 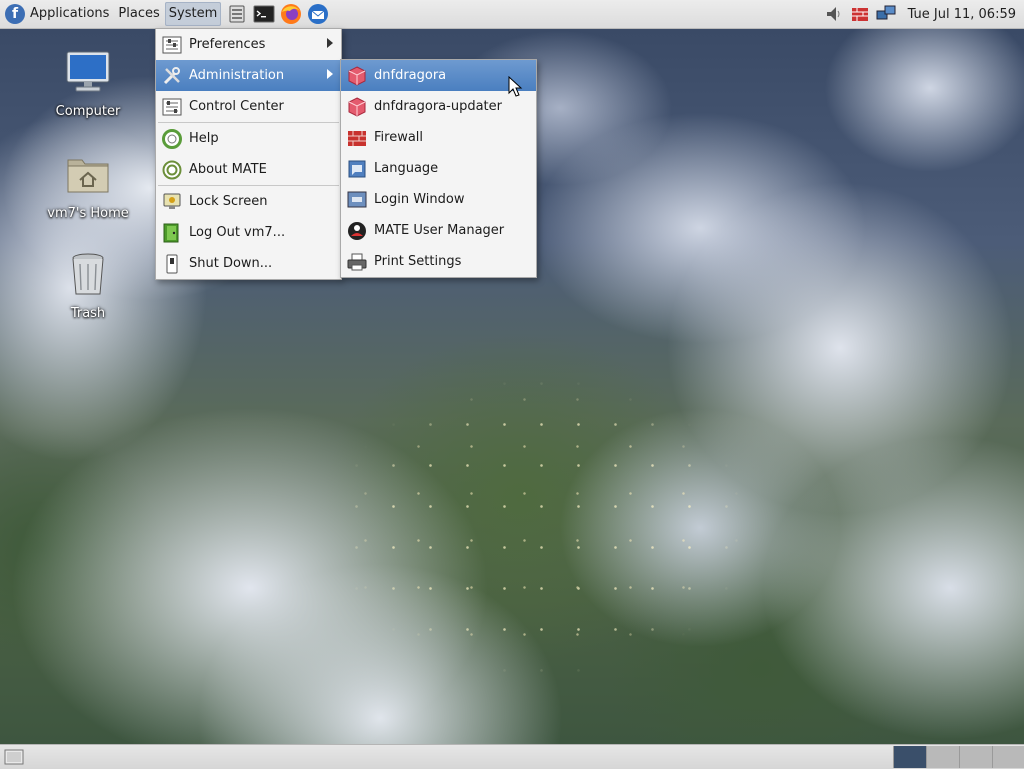 I want to click on login-window-icon, so click(x=357, y=200).